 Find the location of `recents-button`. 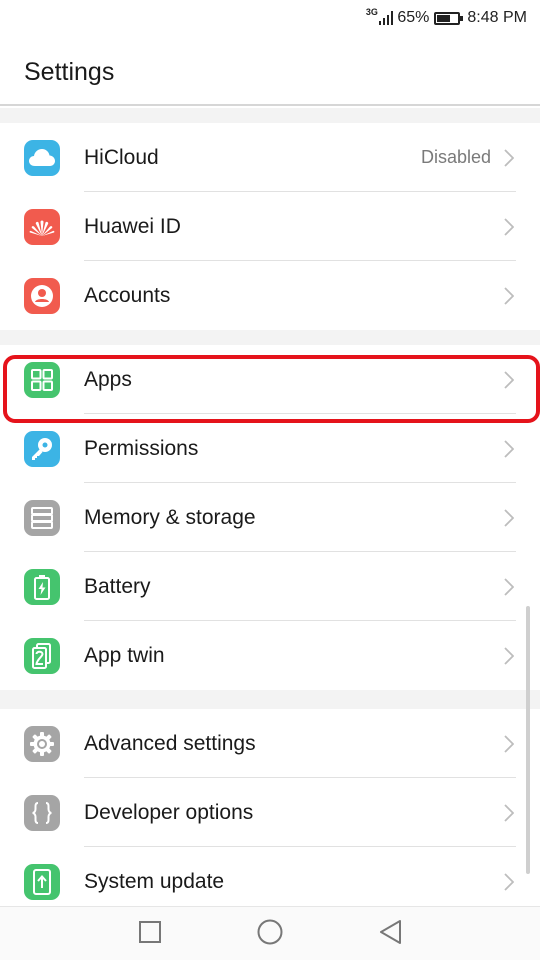

recents-button is located at coordinates (150, 934).